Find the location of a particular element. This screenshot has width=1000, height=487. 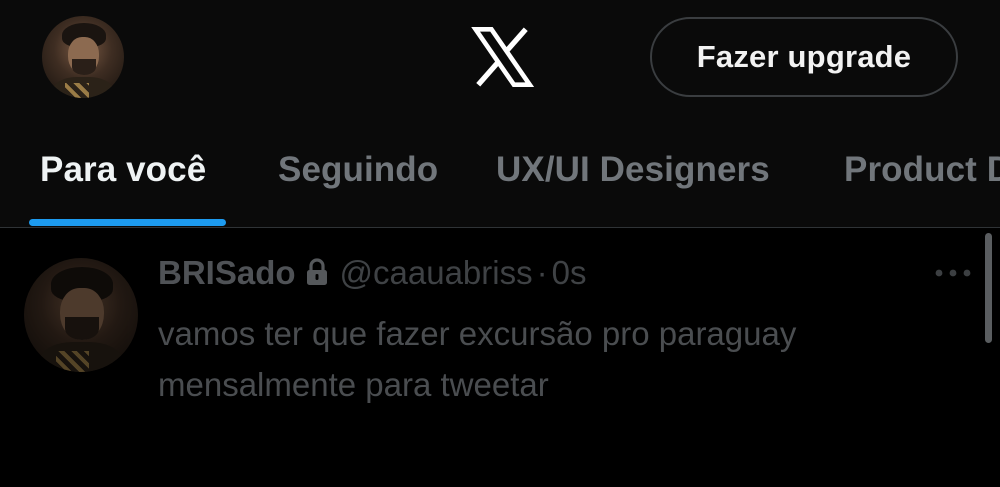

tweet-handle: @caauabriss is located at coordinates (436, 272).